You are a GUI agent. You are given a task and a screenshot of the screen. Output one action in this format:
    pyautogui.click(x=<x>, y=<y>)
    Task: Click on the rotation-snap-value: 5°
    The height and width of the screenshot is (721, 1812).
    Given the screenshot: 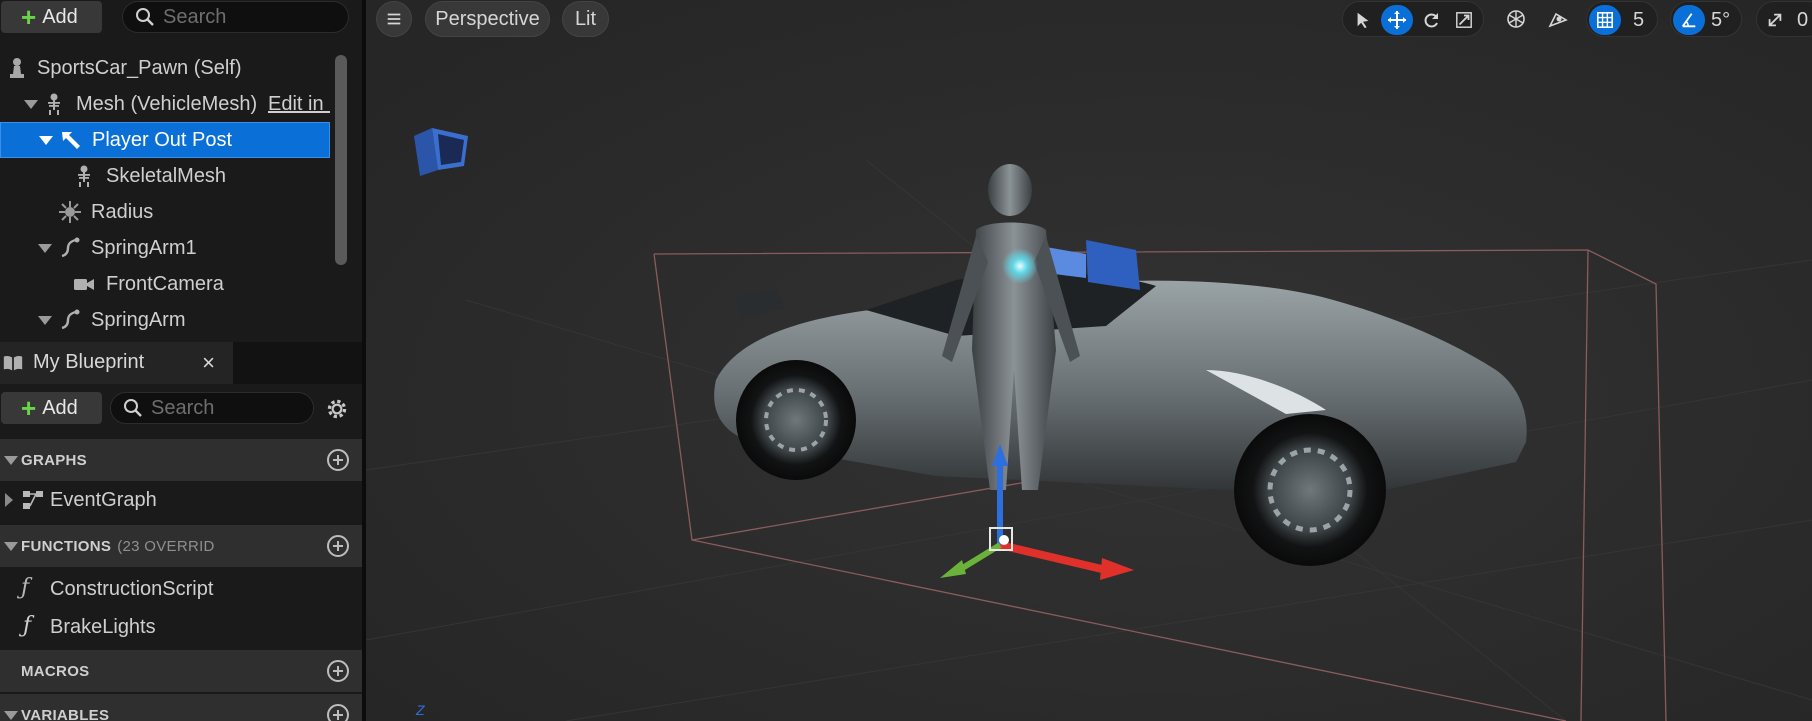 What is the action you would take?
    pyautogui.click(x=1720, y=20)
    